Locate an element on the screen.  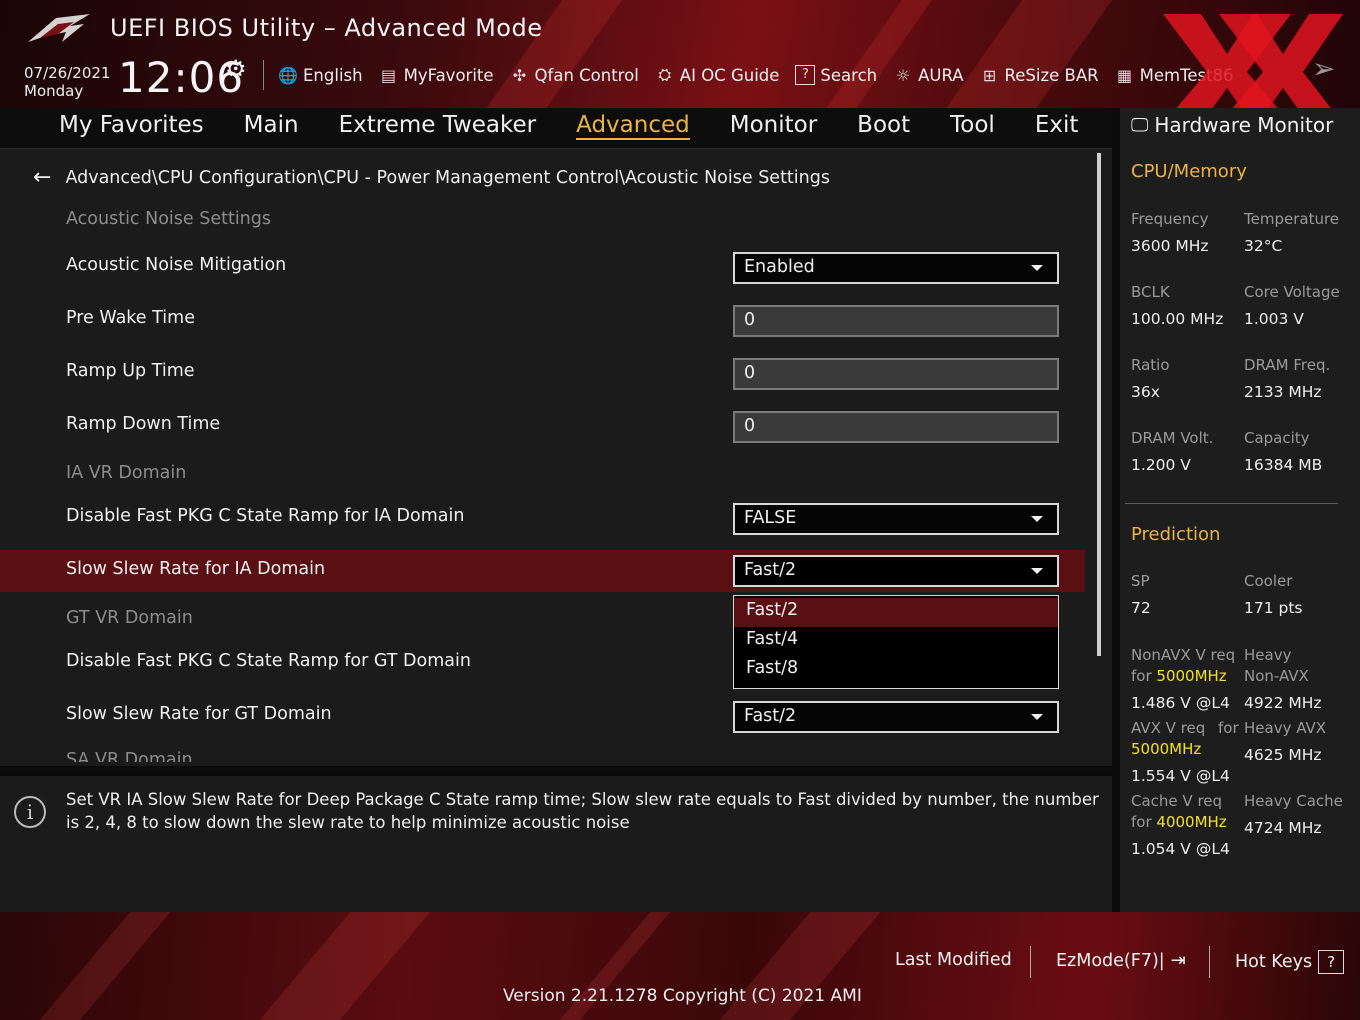
row-slow-slew-gt: Slow Slew Rate for GT Domain Fast/2 is located at coordinates (542, 716).